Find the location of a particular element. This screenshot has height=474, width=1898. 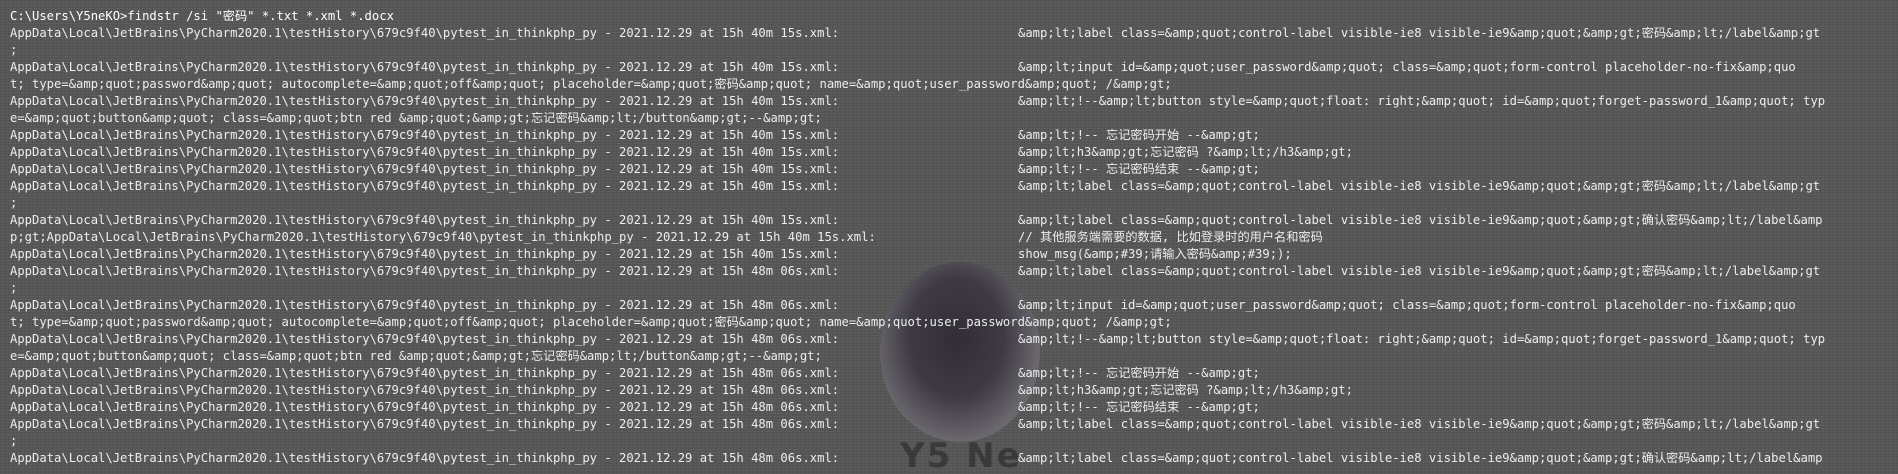

output-match: show_msg(&amp;#39;请输入密码&amp;#39;); is located at coordinates (1155, 254).